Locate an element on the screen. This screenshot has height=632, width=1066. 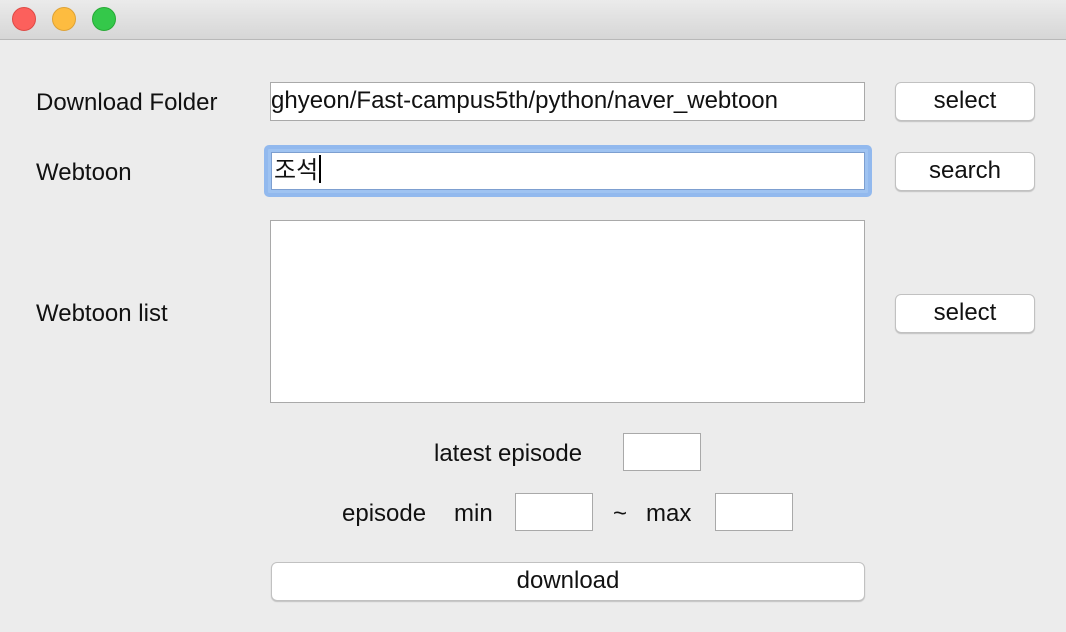
webtoon-input-field: 조석 is located at coordinates (568, 171).